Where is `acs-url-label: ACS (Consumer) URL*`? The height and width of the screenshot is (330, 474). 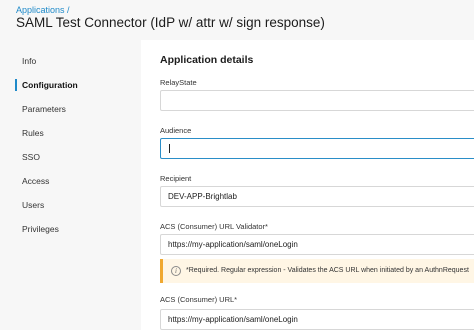
acs-url-label: ACS (Consumer) URL* is located at coordinates (199, 299).